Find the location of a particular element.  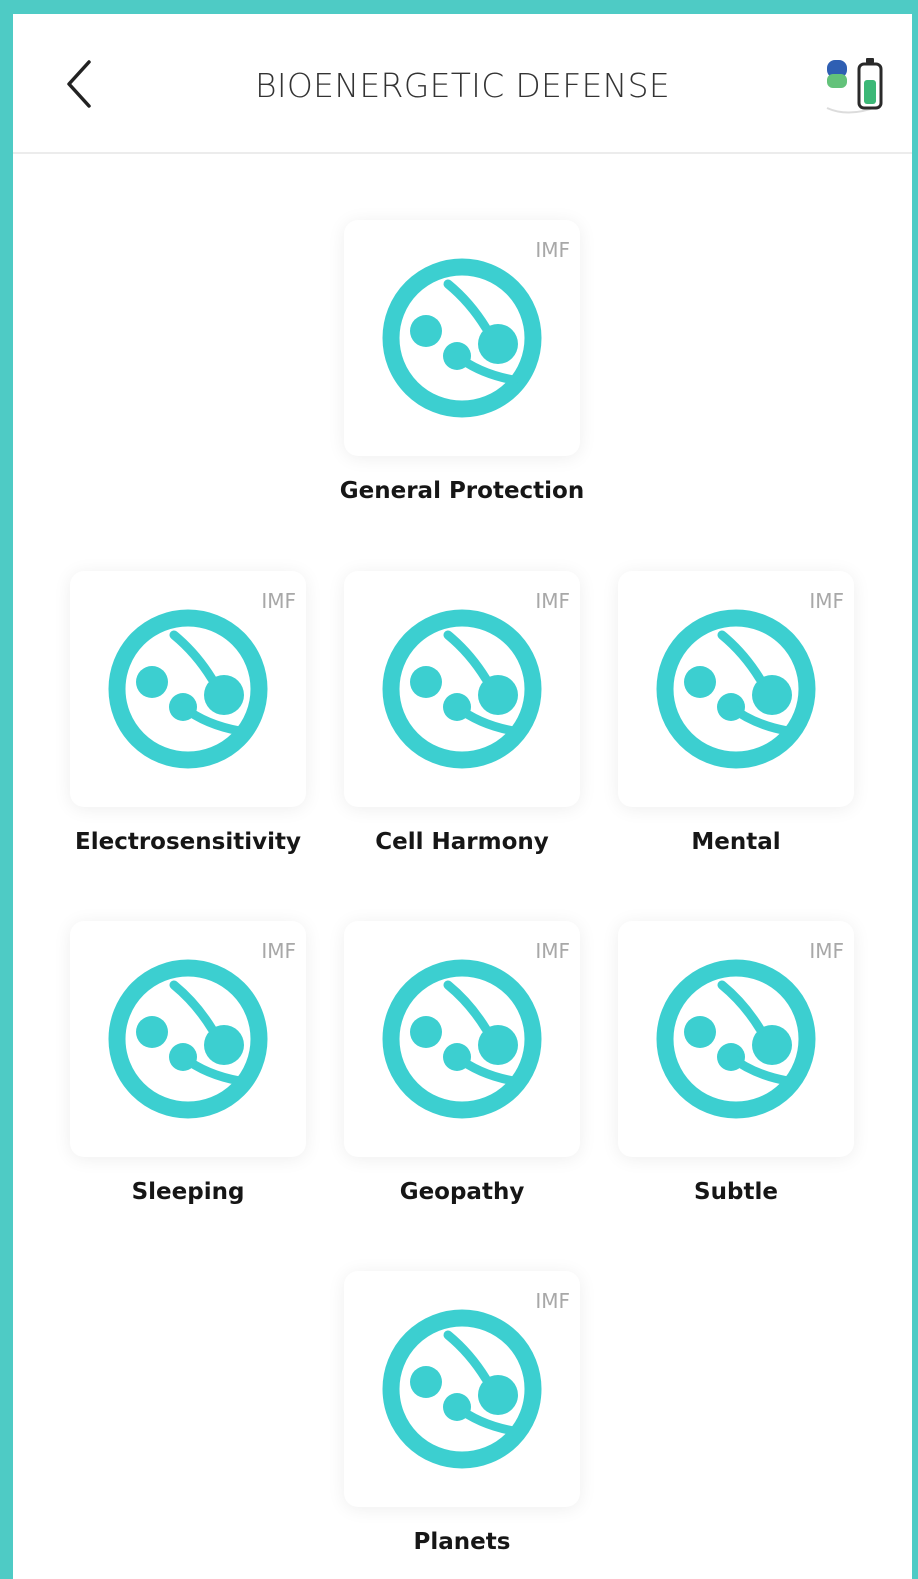

page-title: BIOENERGETIC DEFENSE is located at coordinates (462, 85).